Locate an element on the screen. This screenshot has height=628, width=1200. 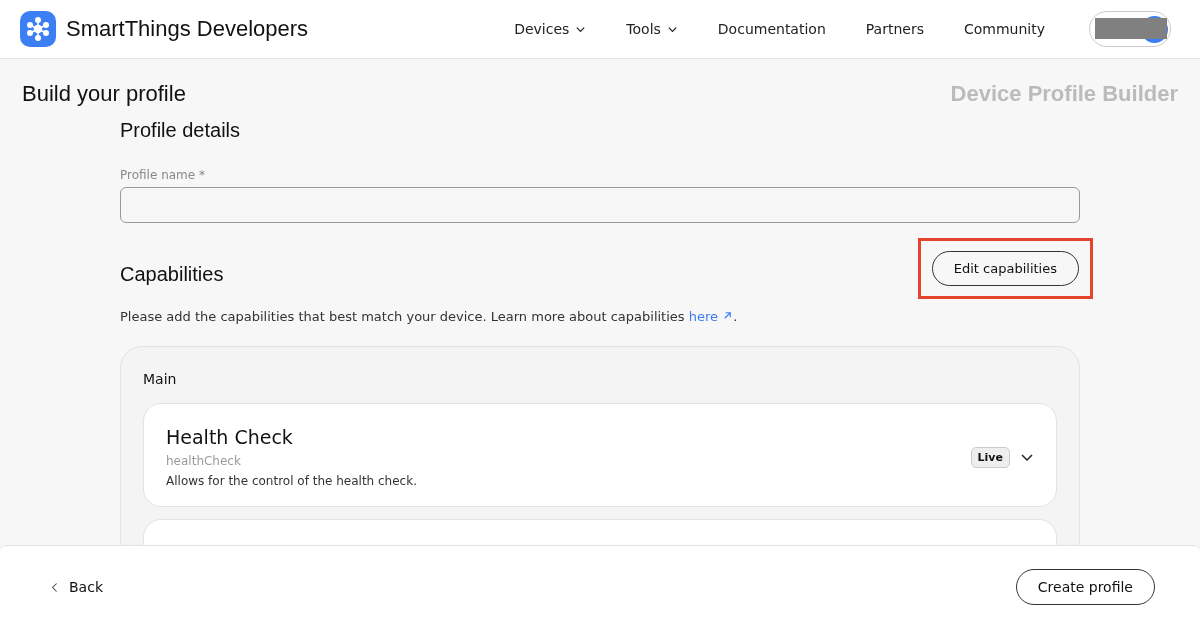
capability-card: Health Check healthCheck Allows for the control of the health check. Live is located at coordinates (600, 455).